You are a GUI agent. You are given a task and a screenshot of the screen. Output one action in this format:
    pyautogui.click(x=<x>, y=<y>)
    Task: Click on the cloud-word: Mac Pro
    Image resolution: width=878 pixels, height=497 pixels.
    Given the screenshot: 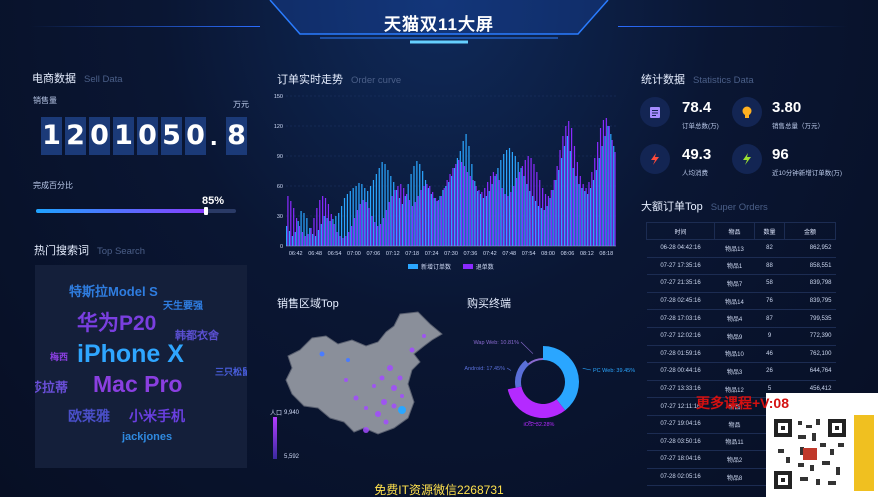 What is the action you would take?
    pyautogui.click(x=137, y=384)
    